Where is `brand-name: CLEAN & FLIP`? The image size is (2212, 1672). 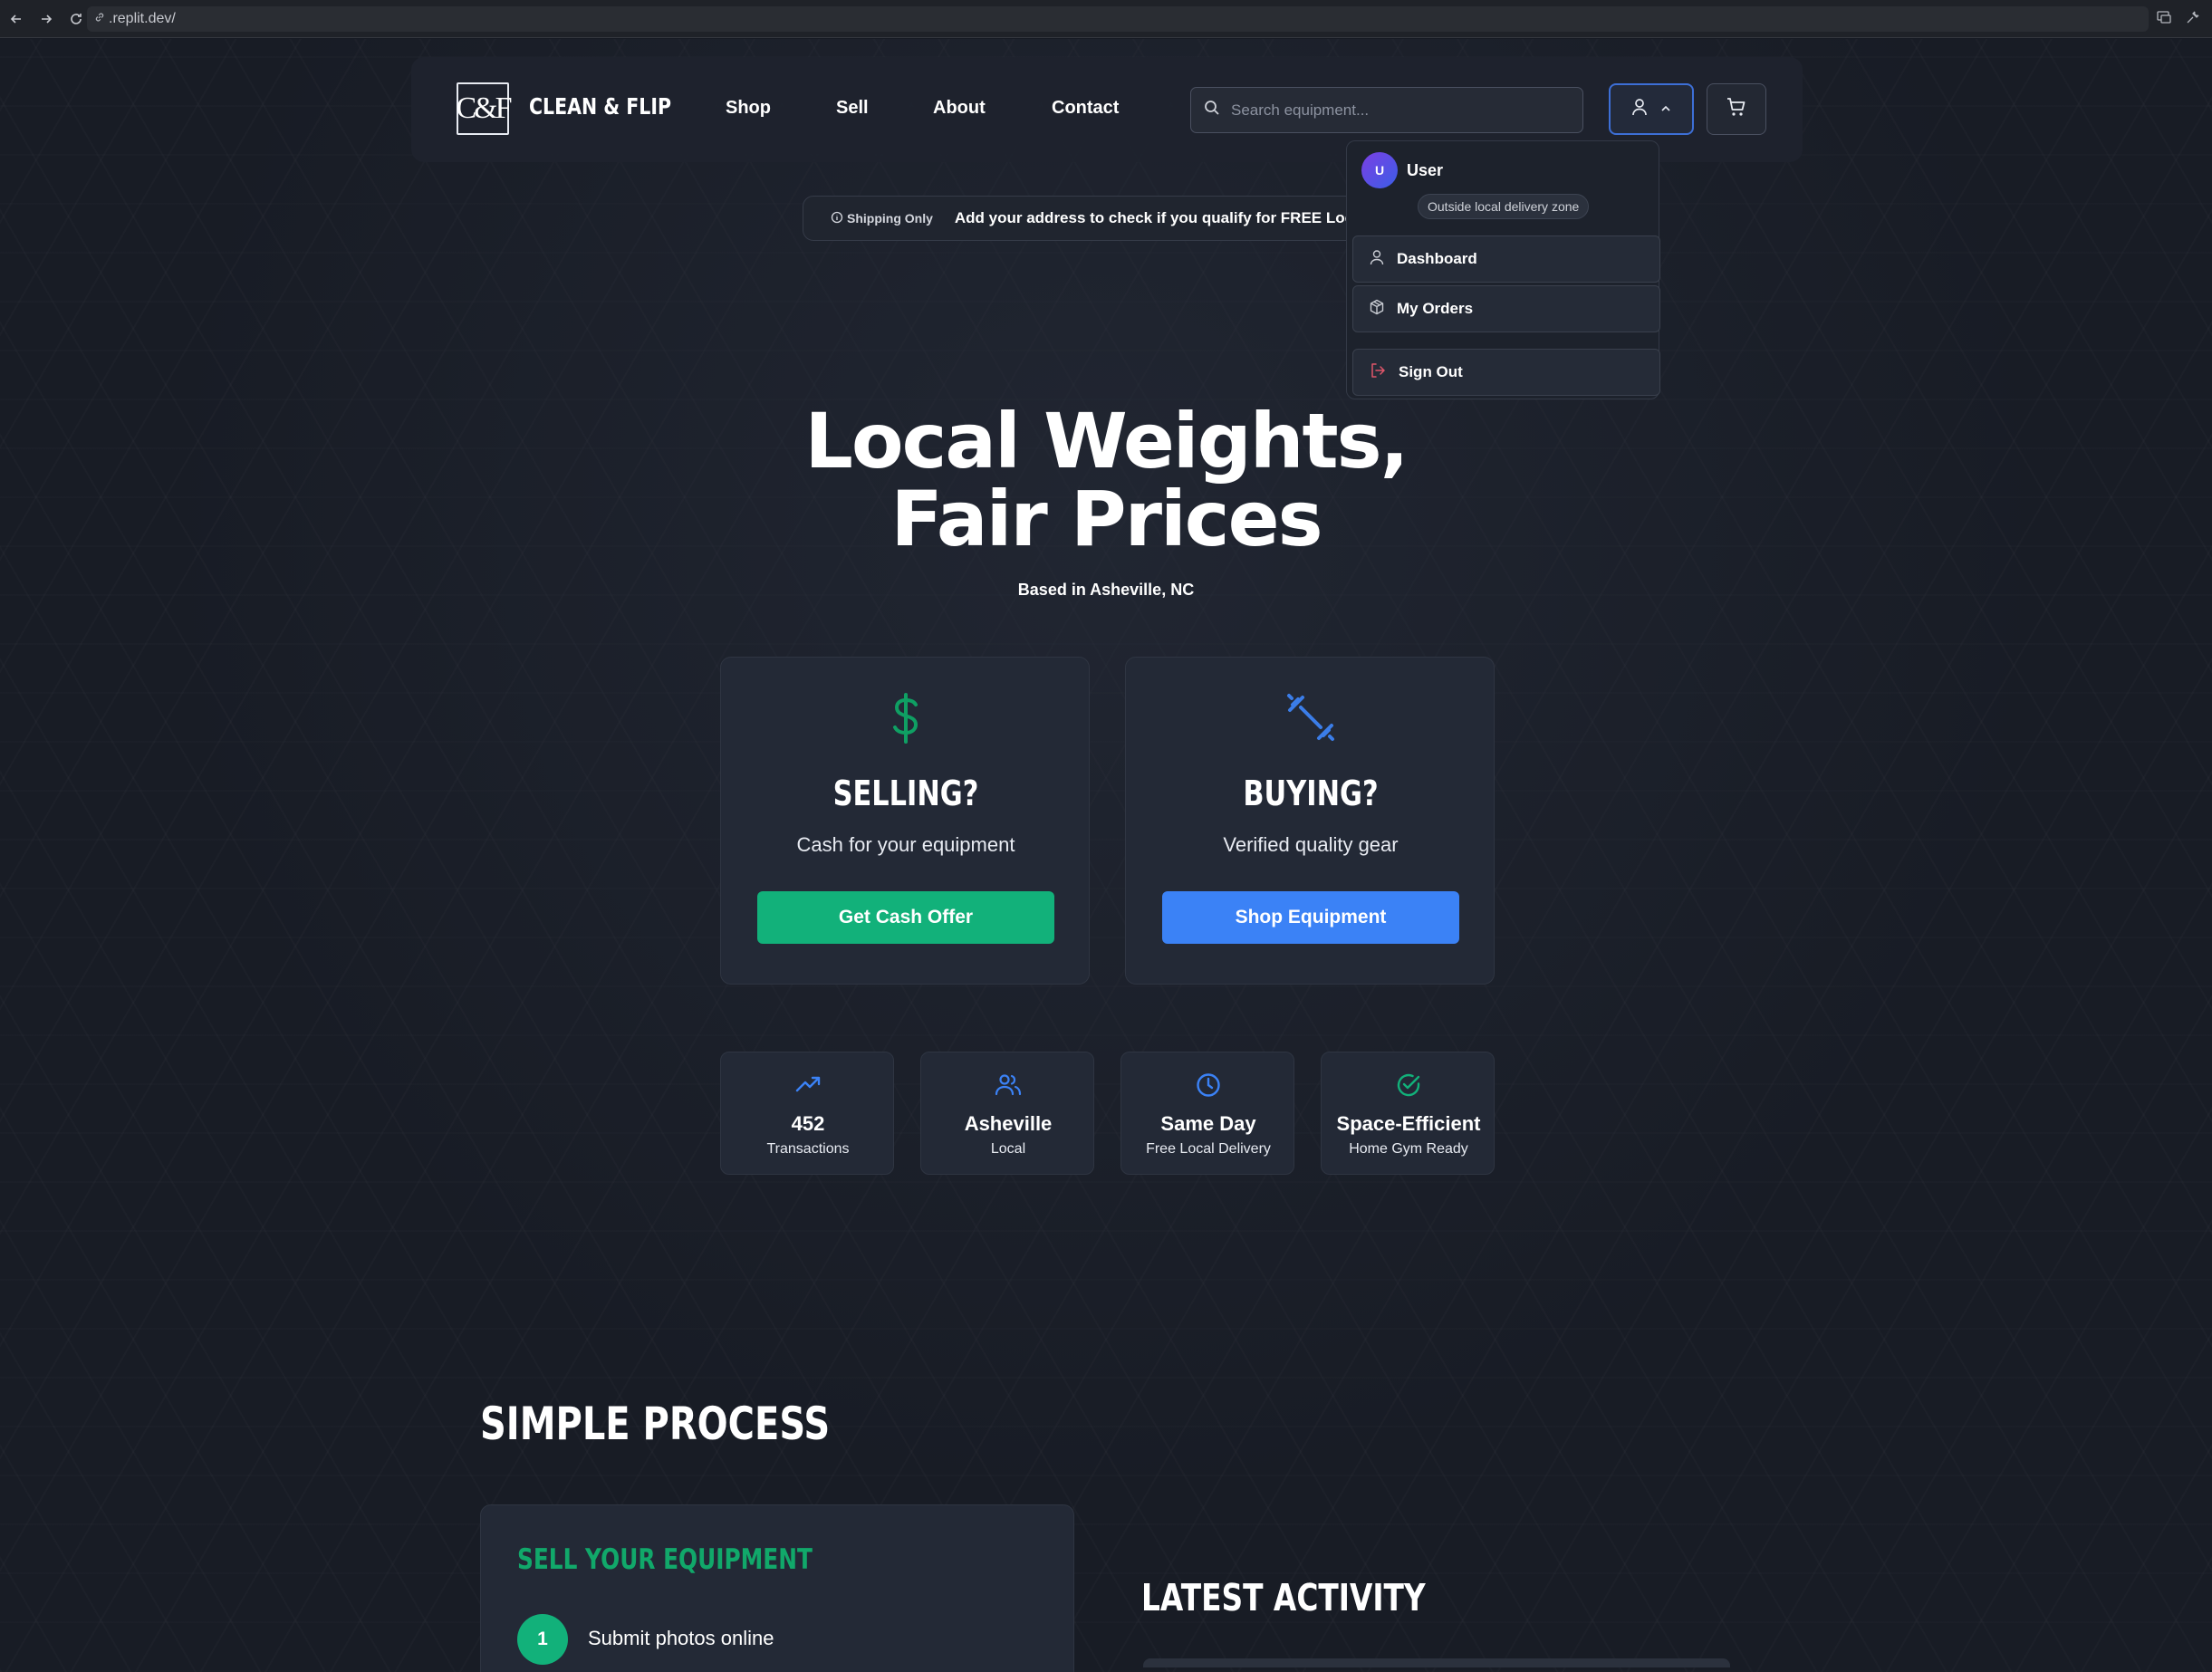
brand-name: CLEAN & FLIP is located at coordinates (600, 107).